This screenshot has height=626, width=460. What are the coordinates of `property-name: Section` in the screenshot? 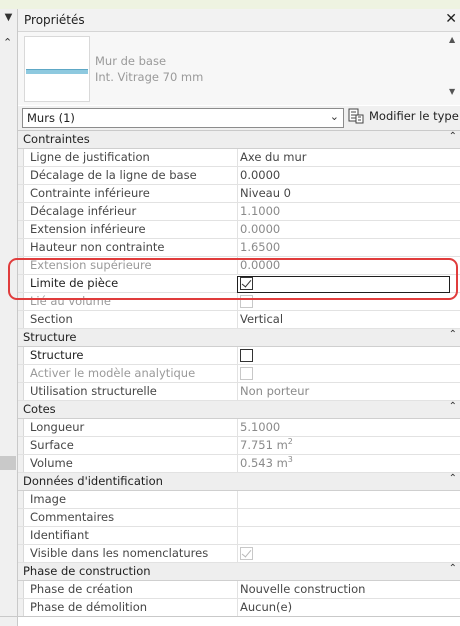 It's located at (51, 319).